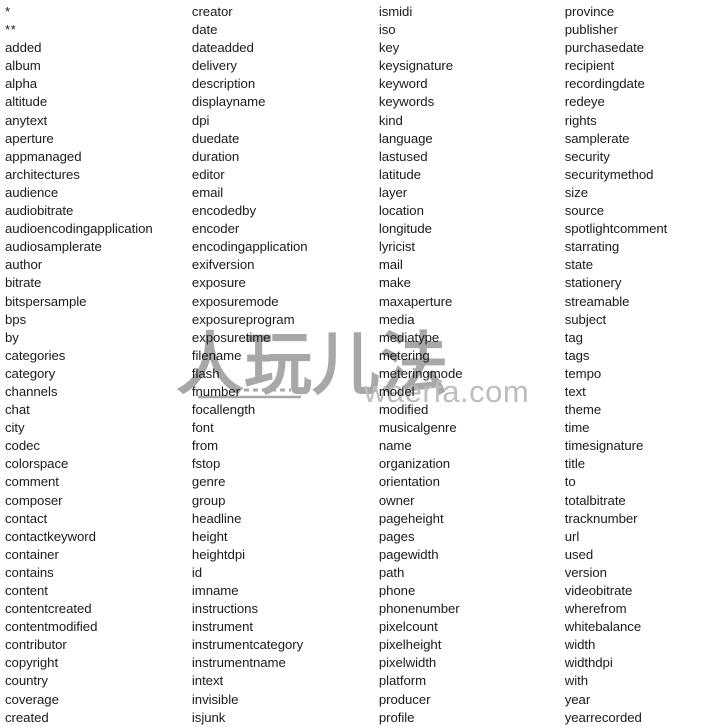 This screenshot has height=727, width=717. I want to click on keyword-item: contact, so click(26, 518).